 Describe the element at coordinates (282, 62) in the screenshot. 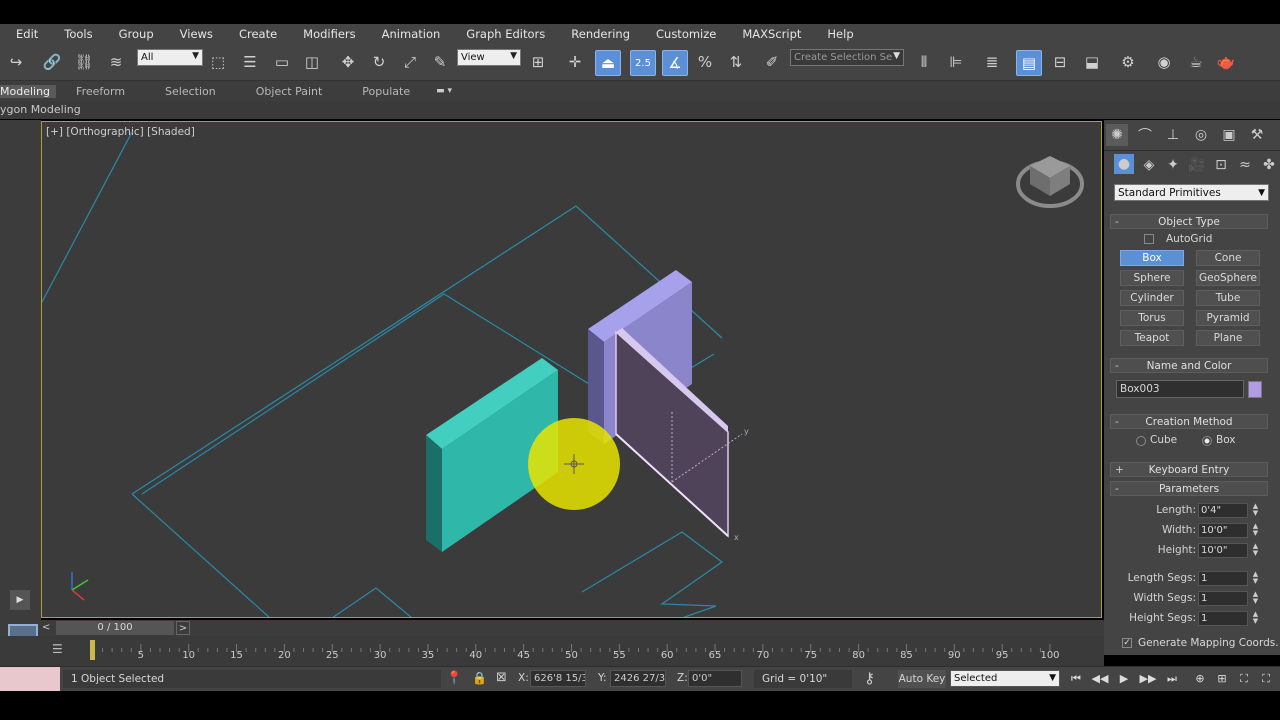

I see `rect-selection-icon: ▭` at that location.